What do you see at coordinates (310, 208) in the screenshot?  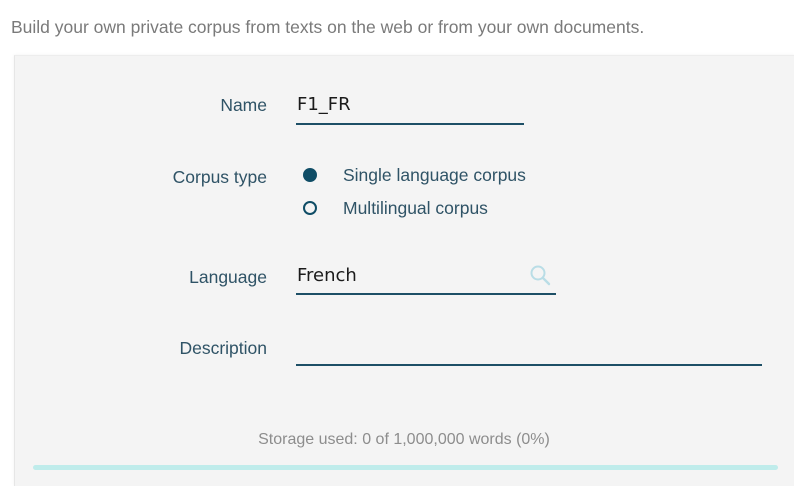 I see `radio-button-unchecked` at bounding box center [310, 208].